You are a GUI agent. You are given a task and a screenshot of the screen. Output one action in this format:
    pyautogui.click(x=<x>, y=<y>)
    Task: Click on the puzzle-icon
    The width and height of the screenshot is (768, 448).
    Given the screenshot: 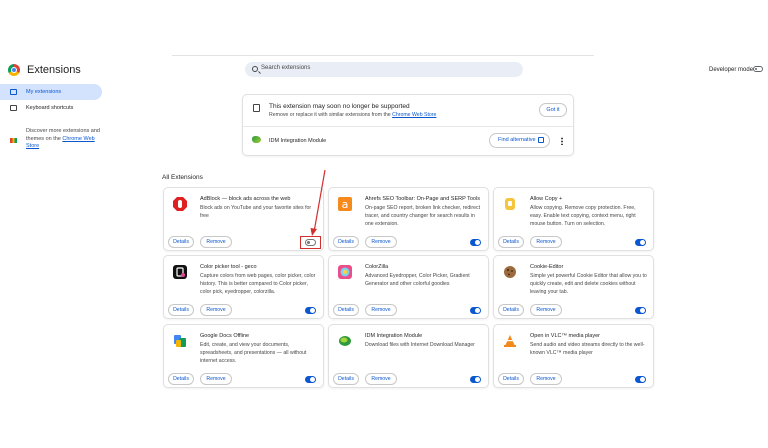 What is the action you would take?
    pyautogui.click(x=13, y=92)
    